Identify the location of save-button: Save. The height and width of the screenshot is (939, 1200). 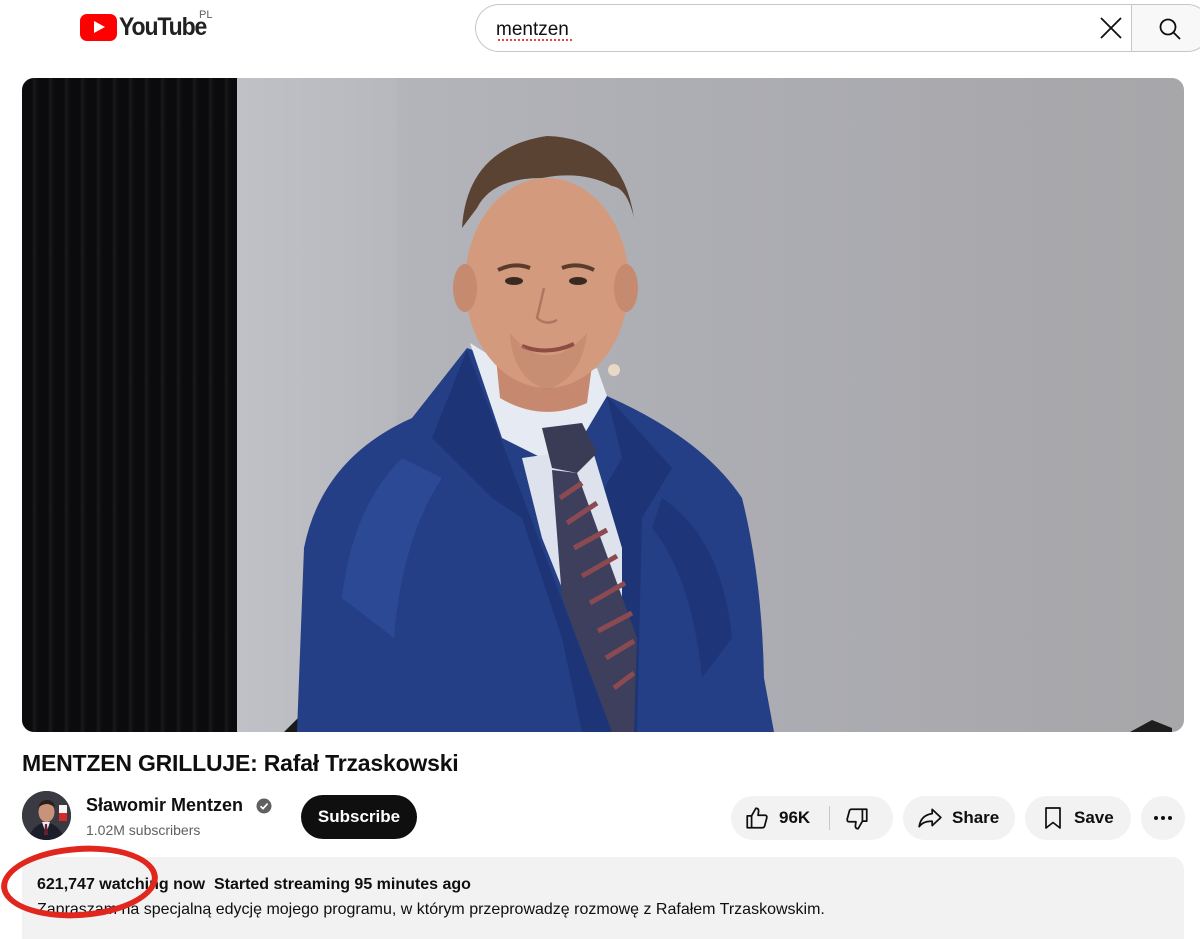
(1078, 818).